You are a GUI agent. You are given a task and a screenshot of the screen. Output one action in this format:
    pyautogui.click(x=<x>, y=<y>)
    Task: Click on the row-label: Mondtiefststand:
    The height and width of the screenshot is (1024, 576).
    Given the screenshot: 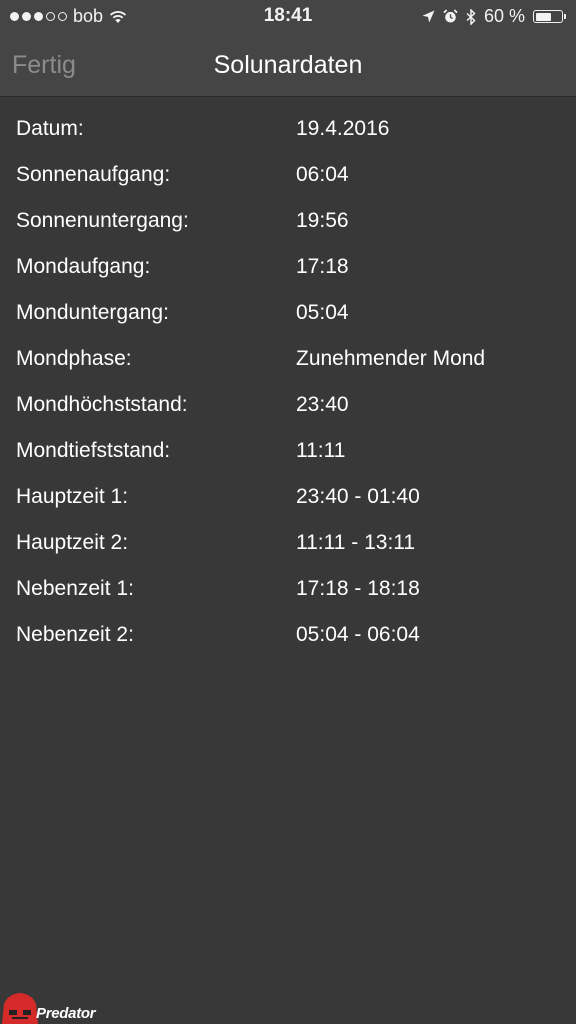 What is the action you would take?
    pyautogui.click(x=93, y=450)
    